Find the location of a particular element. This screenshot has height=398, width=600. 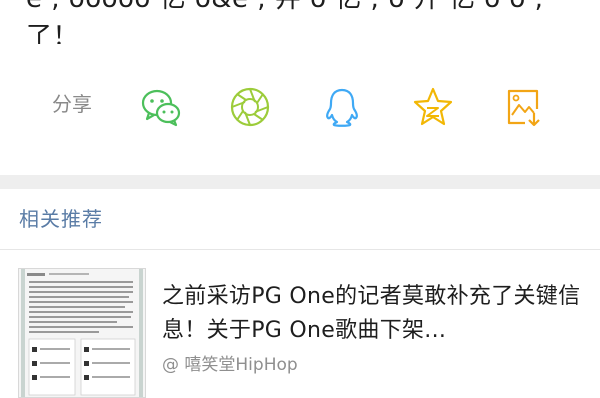

related-article-source: @ 嘻笑堂HipHop is located at coordinates (230, 365).